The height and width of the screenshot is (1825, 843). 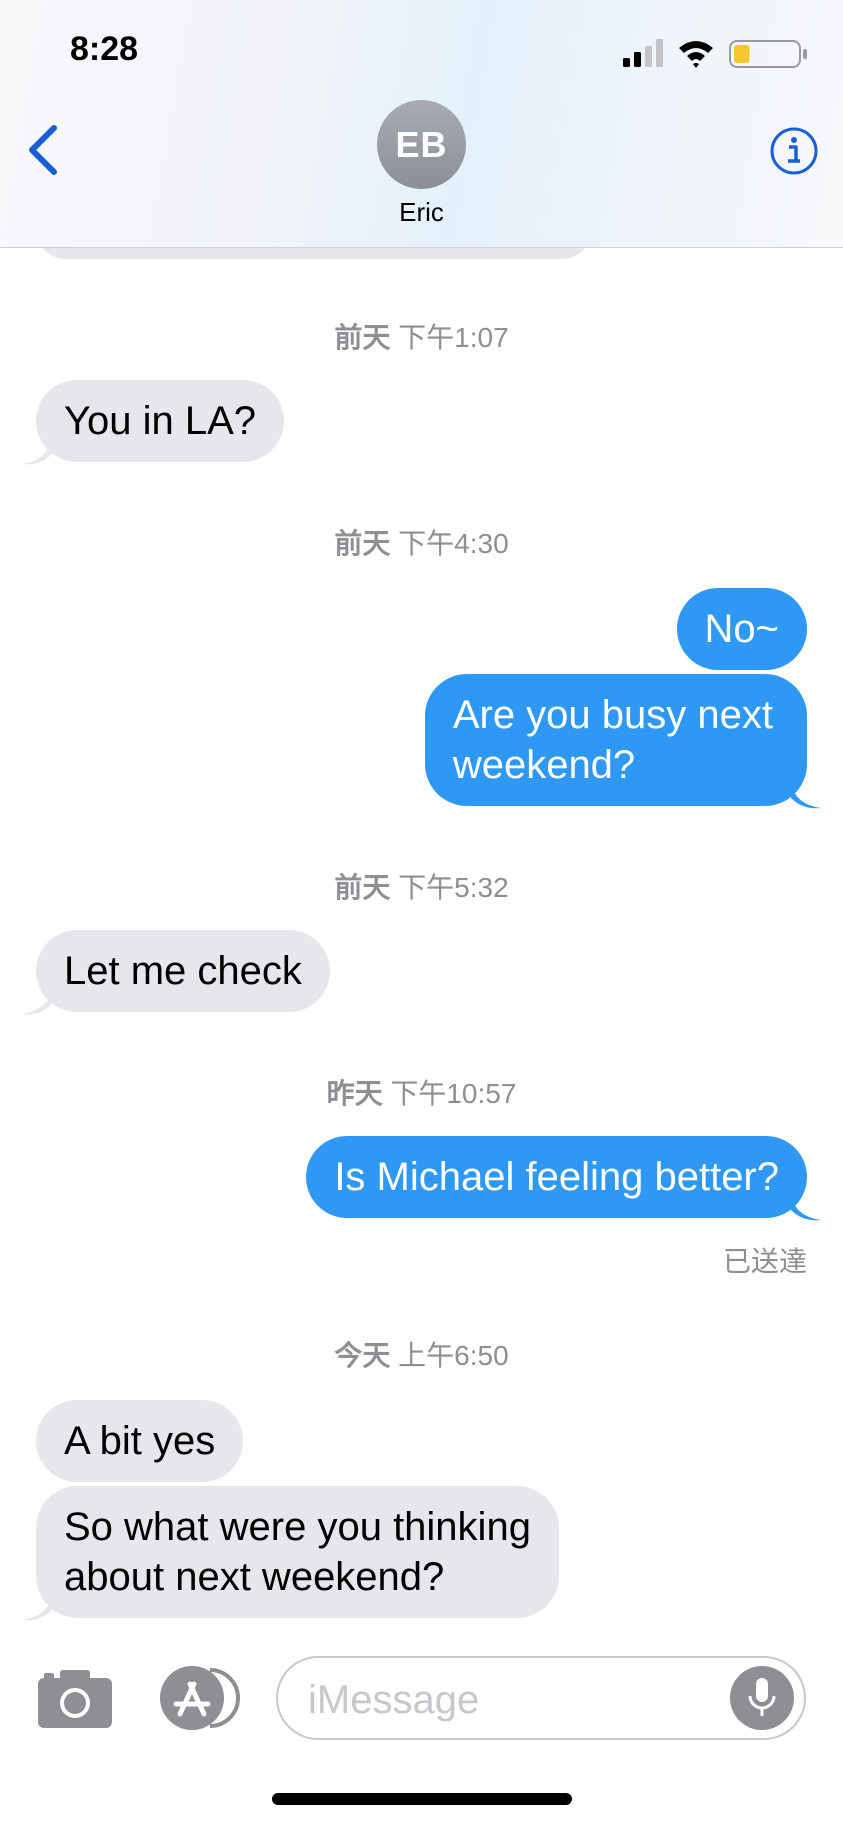 I want to click on status-time: 8:28, so click(x=104, y=49).